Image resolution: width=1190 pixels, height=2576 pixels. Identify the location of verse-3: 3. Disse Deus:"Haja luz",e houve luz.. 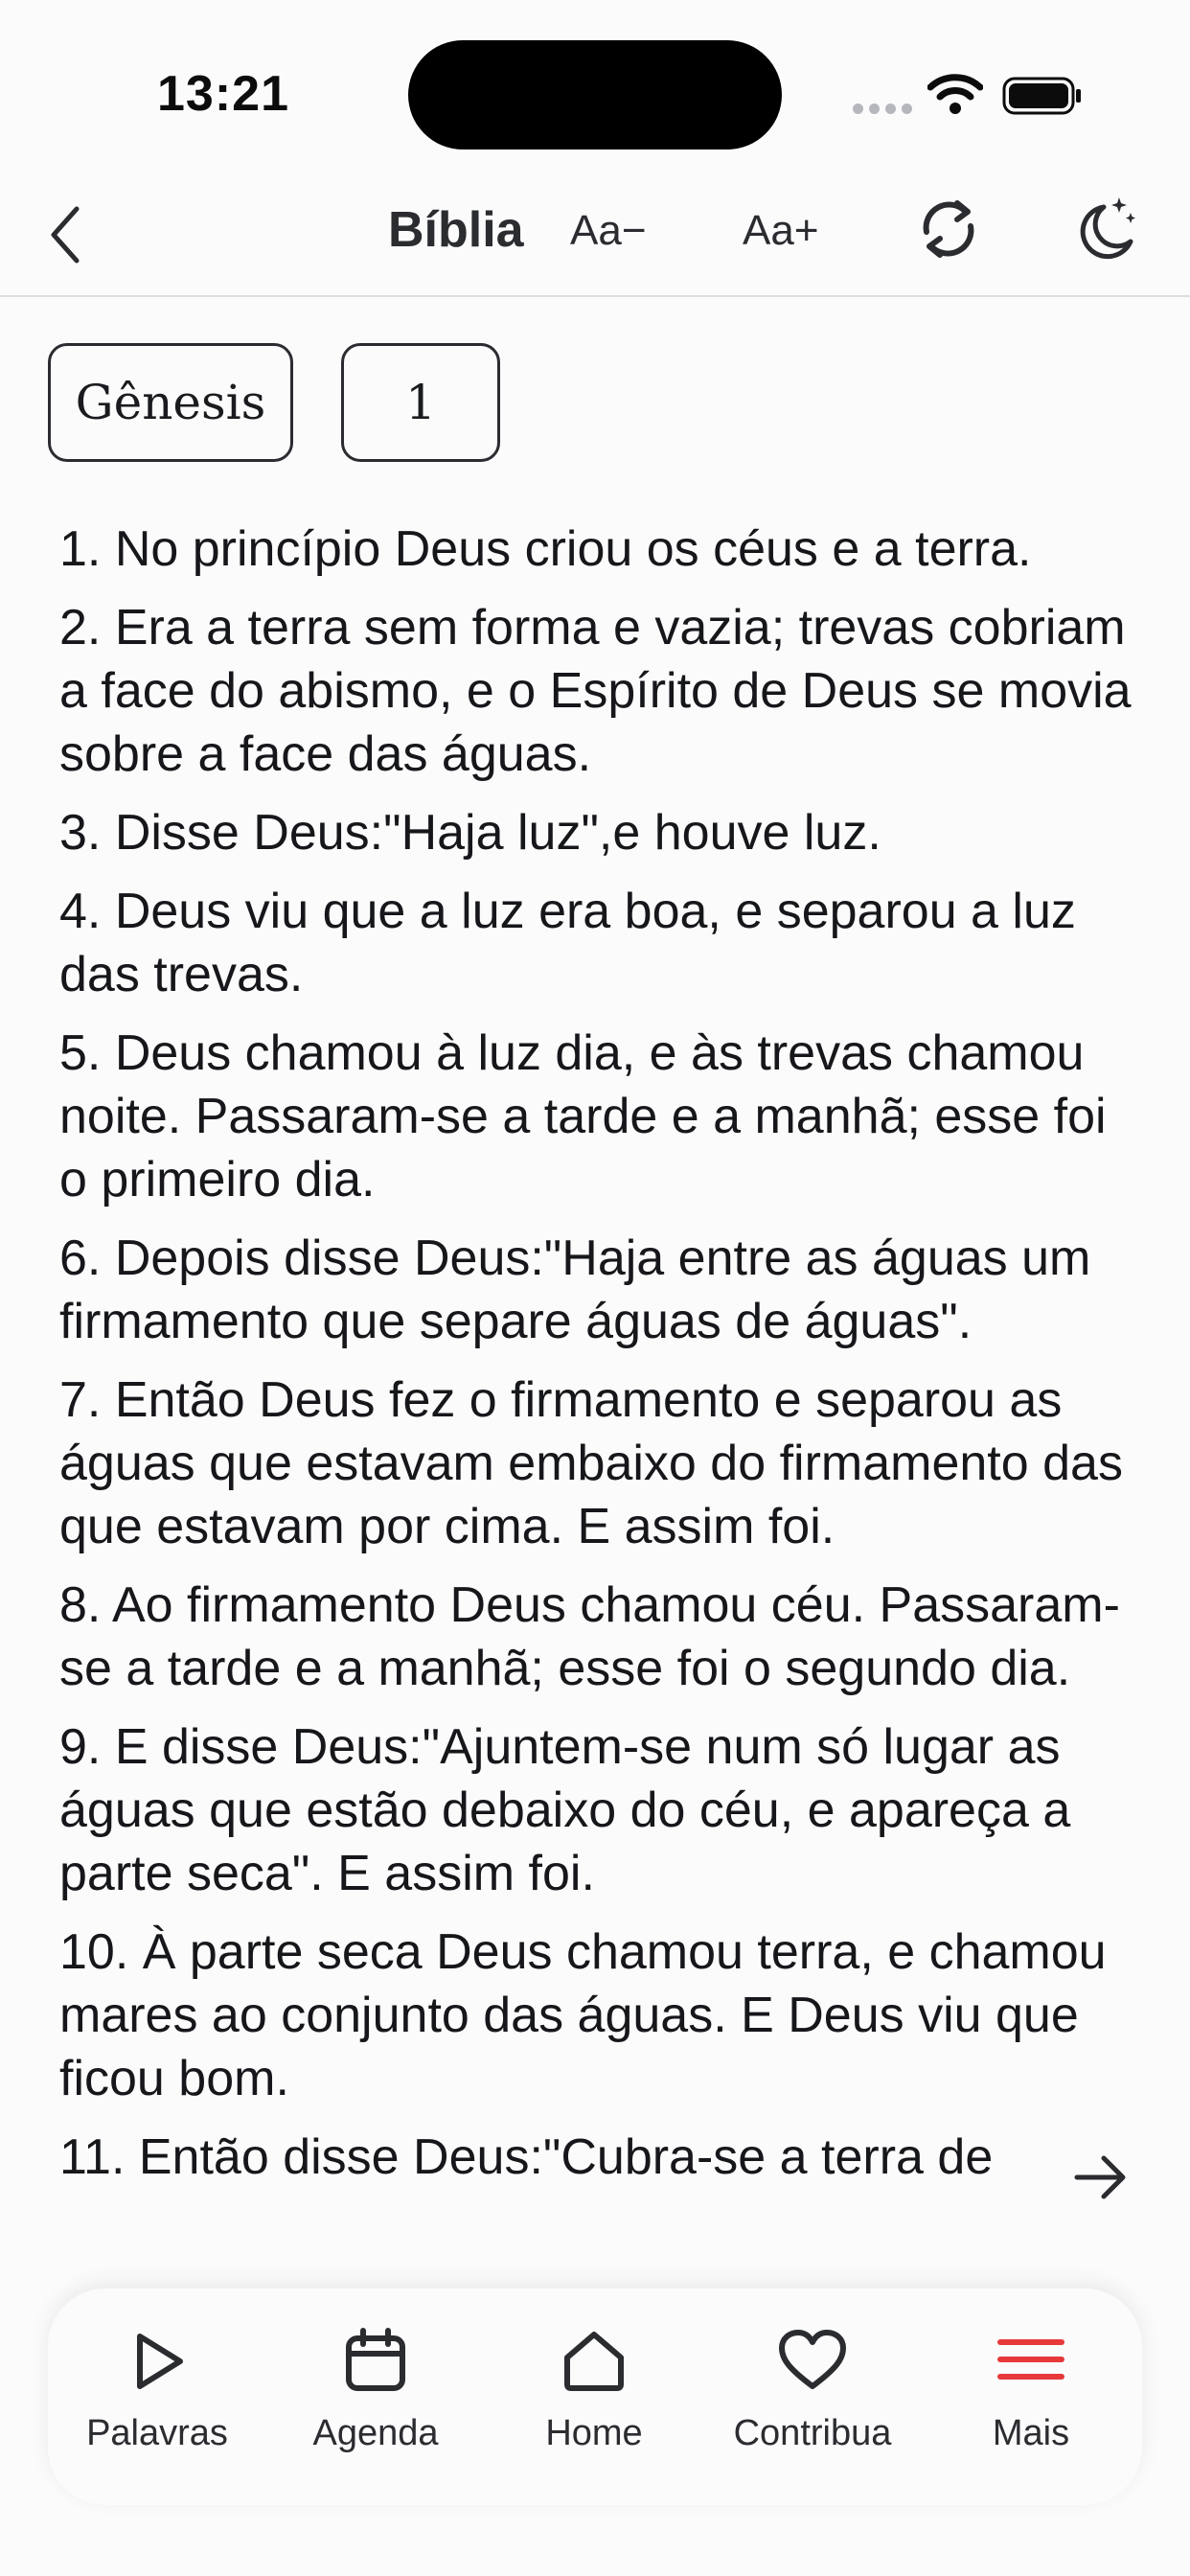
(470, 833).